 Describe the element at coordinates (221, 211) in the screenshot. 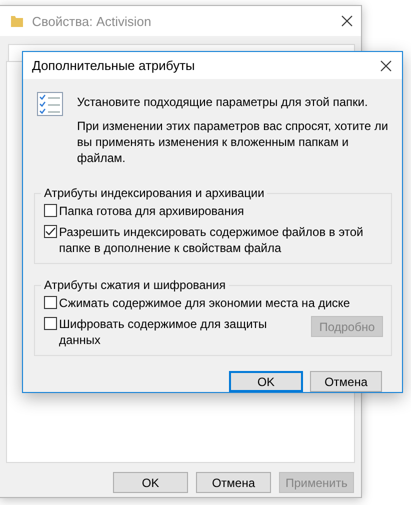

I see `checkbox-label: Папка готова для архивирования` at that location.